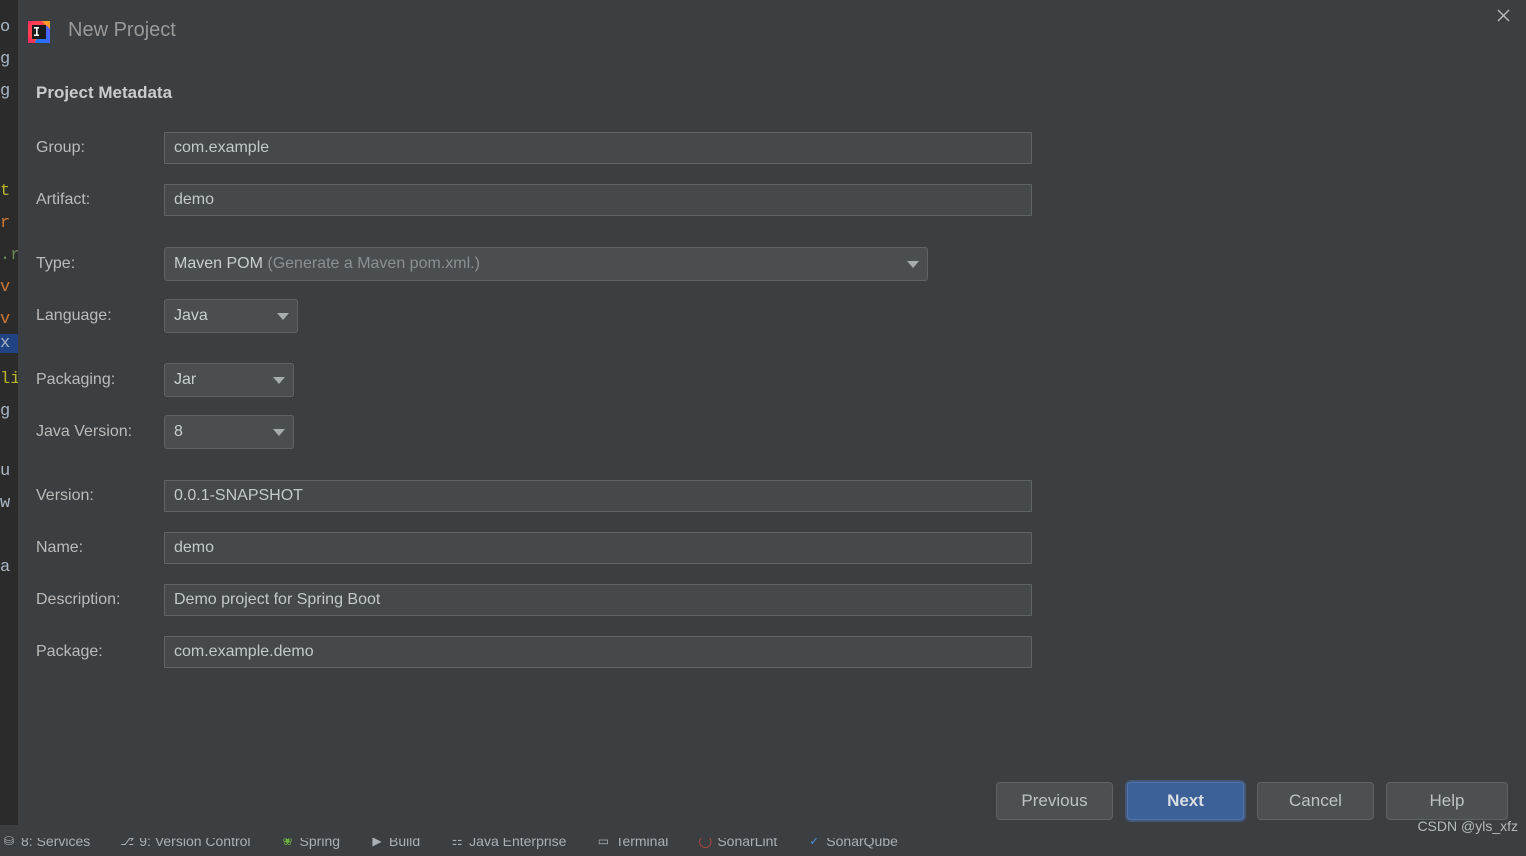  Describe the element at coordinates (244, 651) in the screenshot. I see `text-input-value: com.example.demo` at that location.